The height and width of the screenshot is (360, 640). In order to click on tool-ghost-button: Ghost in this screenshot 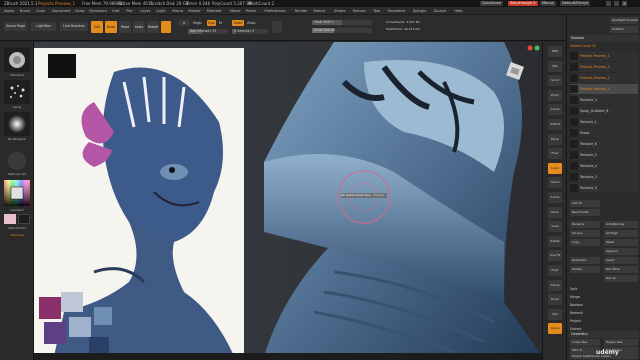, I will do `click(555, 300)`.